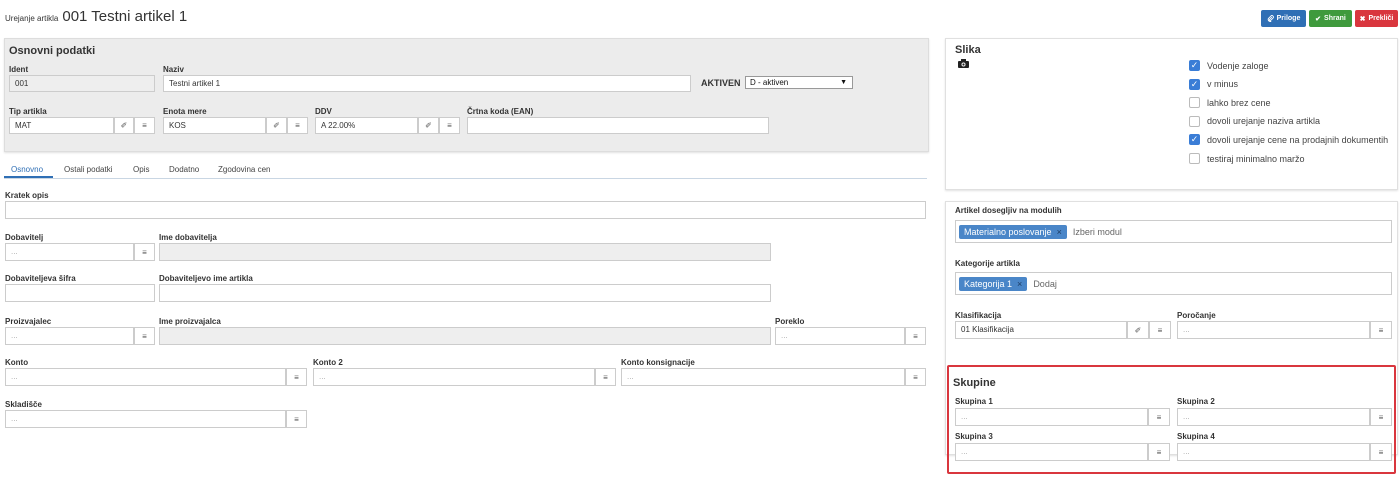  Describe the element at coordinates (40, 278) in the screenshot. I see `dobaviteljeva-sifra-label: Dobaviteljeva šifra` at that location.